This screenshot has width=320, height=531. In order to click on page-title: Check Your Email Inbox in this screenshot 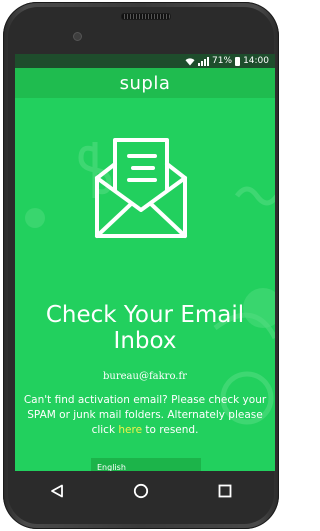, I will do `click(145, 328)`.